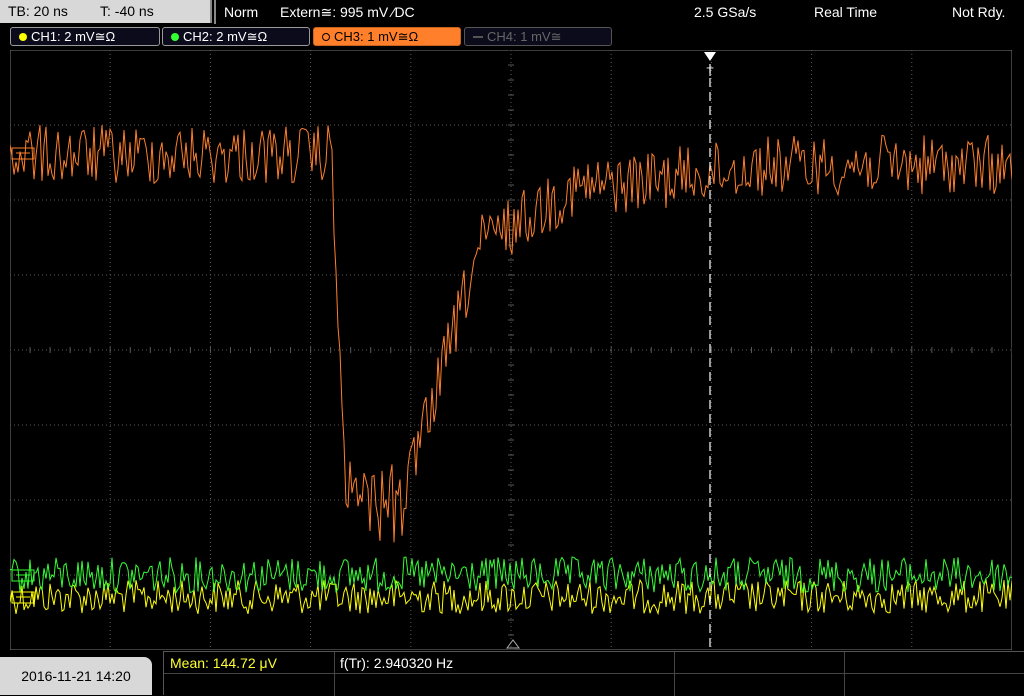 The height and width of the screenshot is (696, 1024). I want to click on channel-ch3-label: CH3: 1 mV≅Ω, so click(376, 36).